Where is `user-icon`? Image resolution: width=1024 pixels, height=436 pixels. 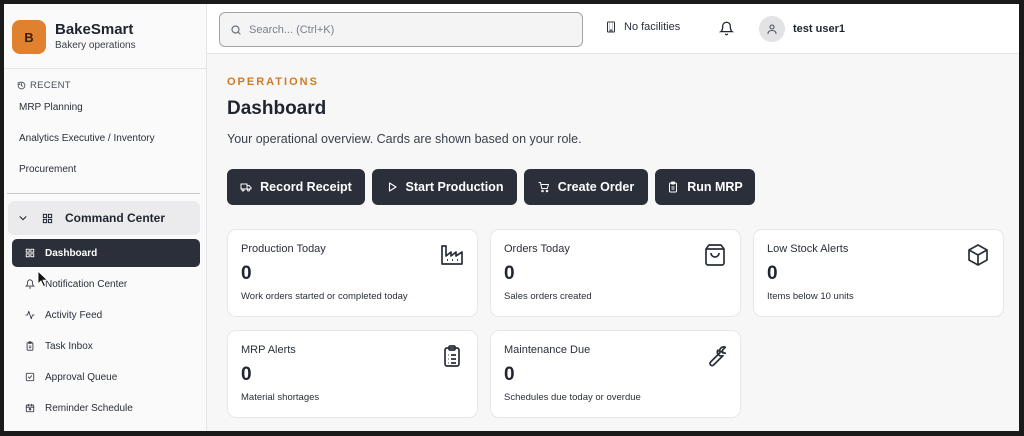 user-icon is located at coordinates (772, 29).